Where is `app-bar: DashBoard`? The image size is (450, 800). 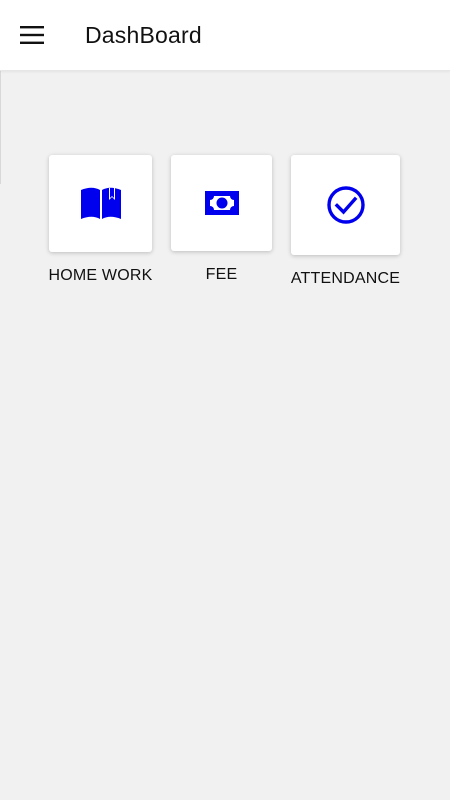
app-bar: DashBoard is located at coordinates (225, 35).